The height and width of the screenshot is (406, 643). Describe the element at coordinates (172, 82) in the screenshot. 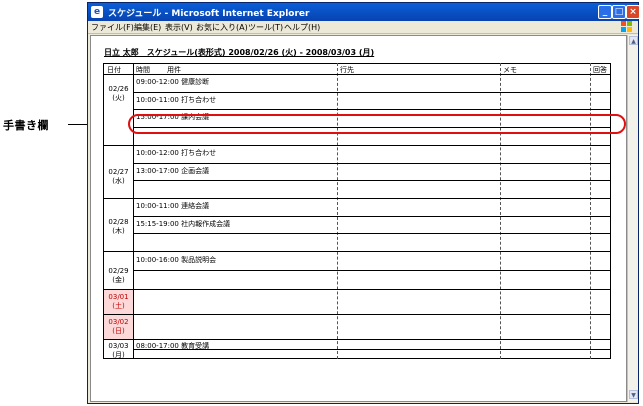

I see `schedule-entry: 09:00-12:00 健康診断` at that location.